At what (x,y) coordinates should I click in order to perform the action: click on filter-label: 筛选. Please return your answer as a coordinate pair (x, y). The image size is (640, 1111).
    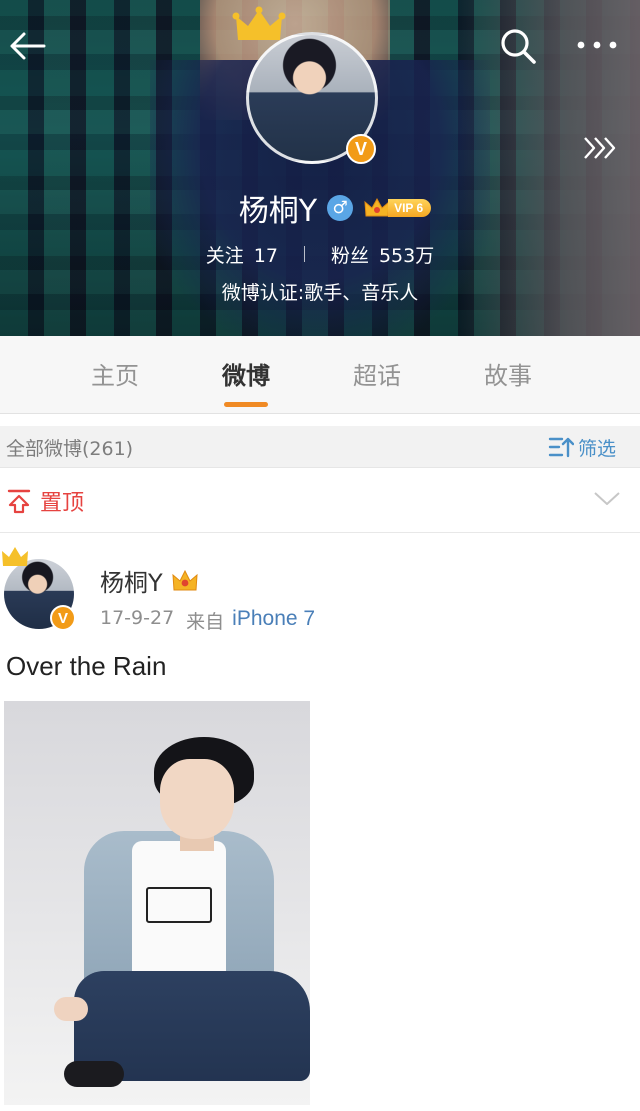
    Looking at the image, I should click on (597, 448).